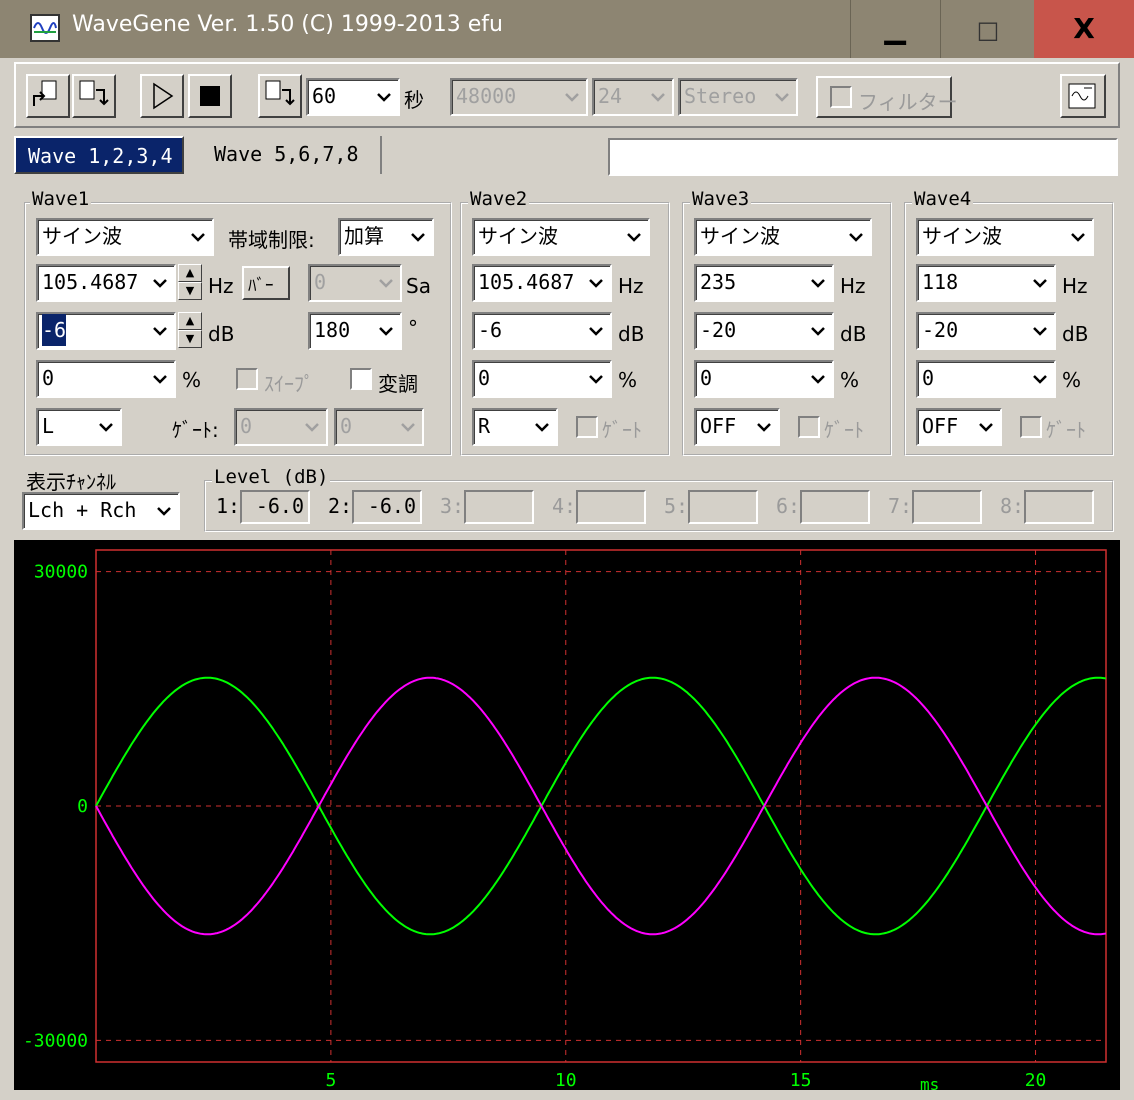 This screenshot has width=1134, height=1100. I want to click on duration-unit-label: 秒, so click(414, 100).